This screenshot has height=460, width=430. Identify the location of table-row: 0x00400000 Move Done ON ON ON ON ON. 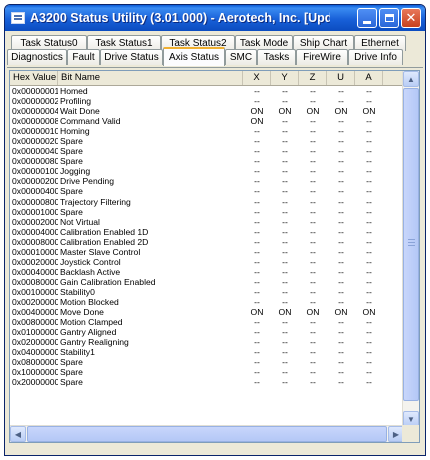
(206, 312).